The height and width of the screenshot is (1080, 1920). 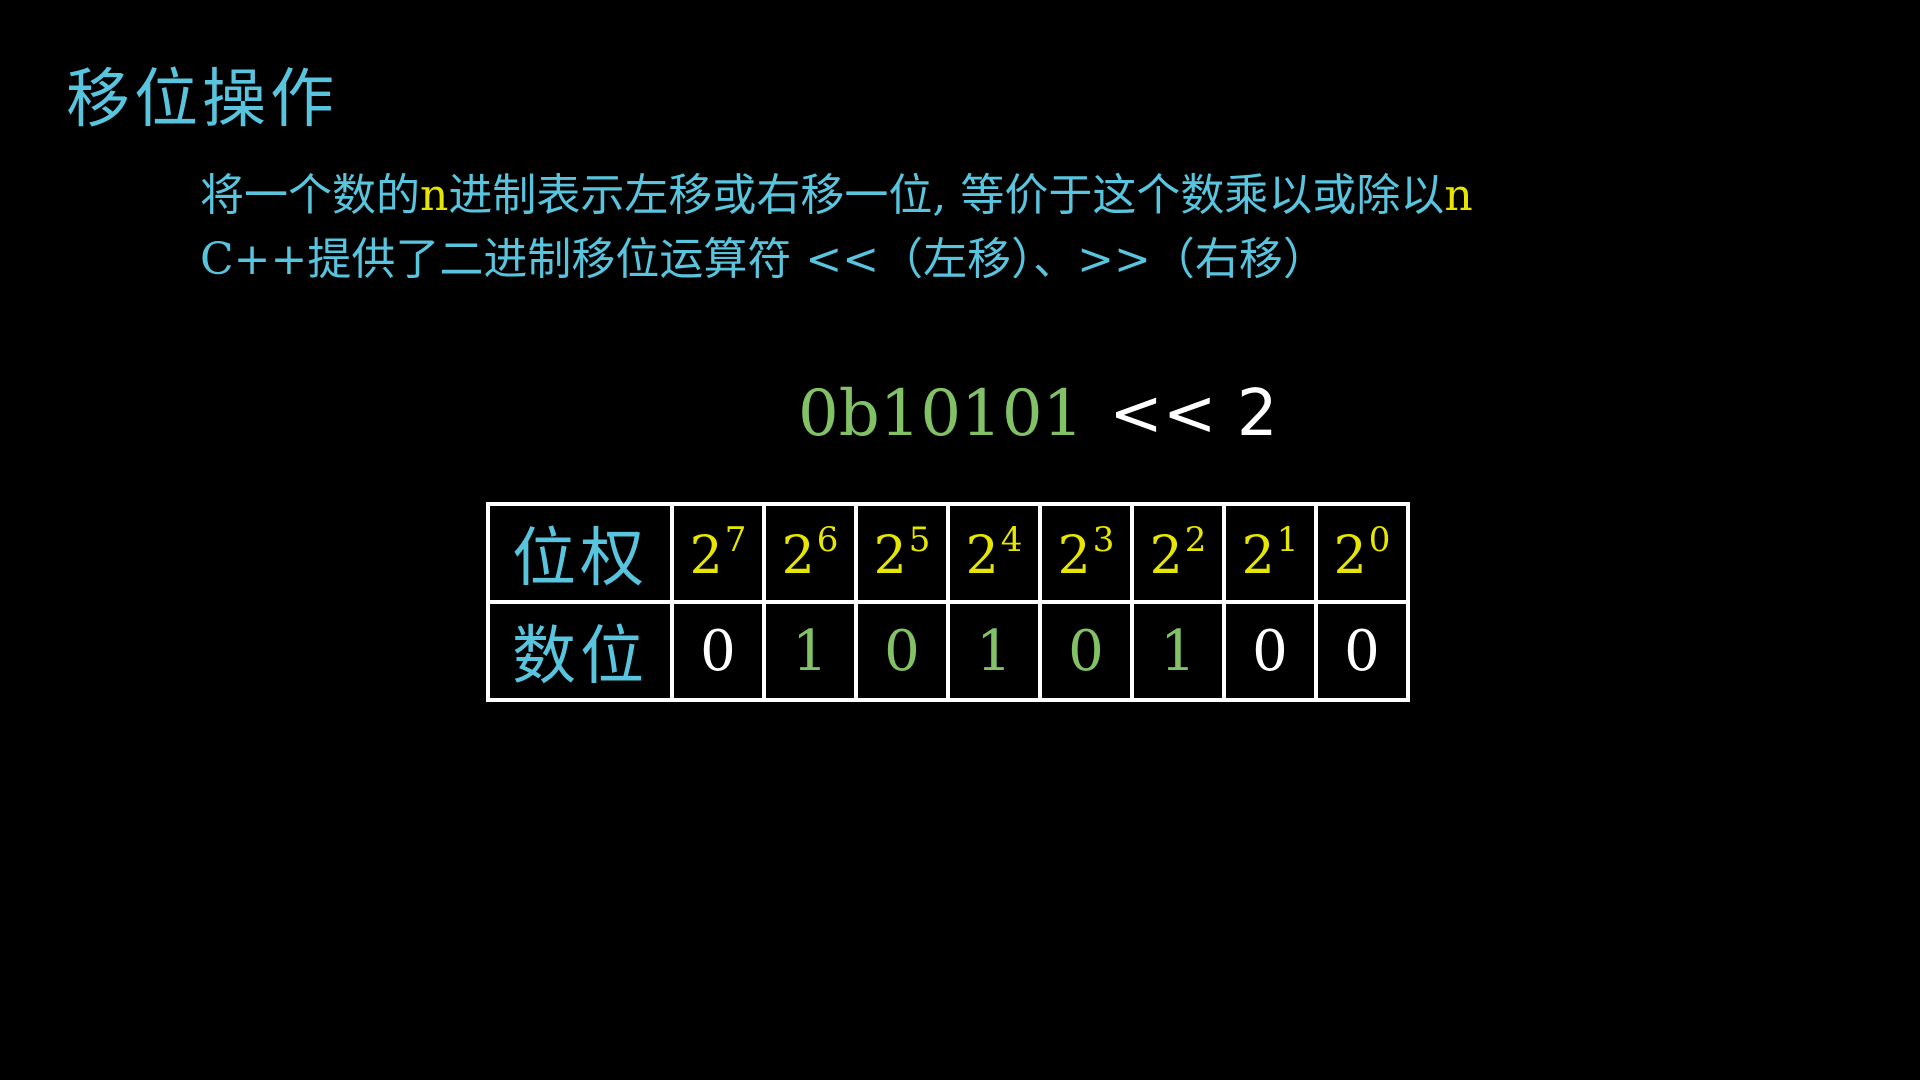 I want to click on exponent: 6, so click(x=827, y=540).